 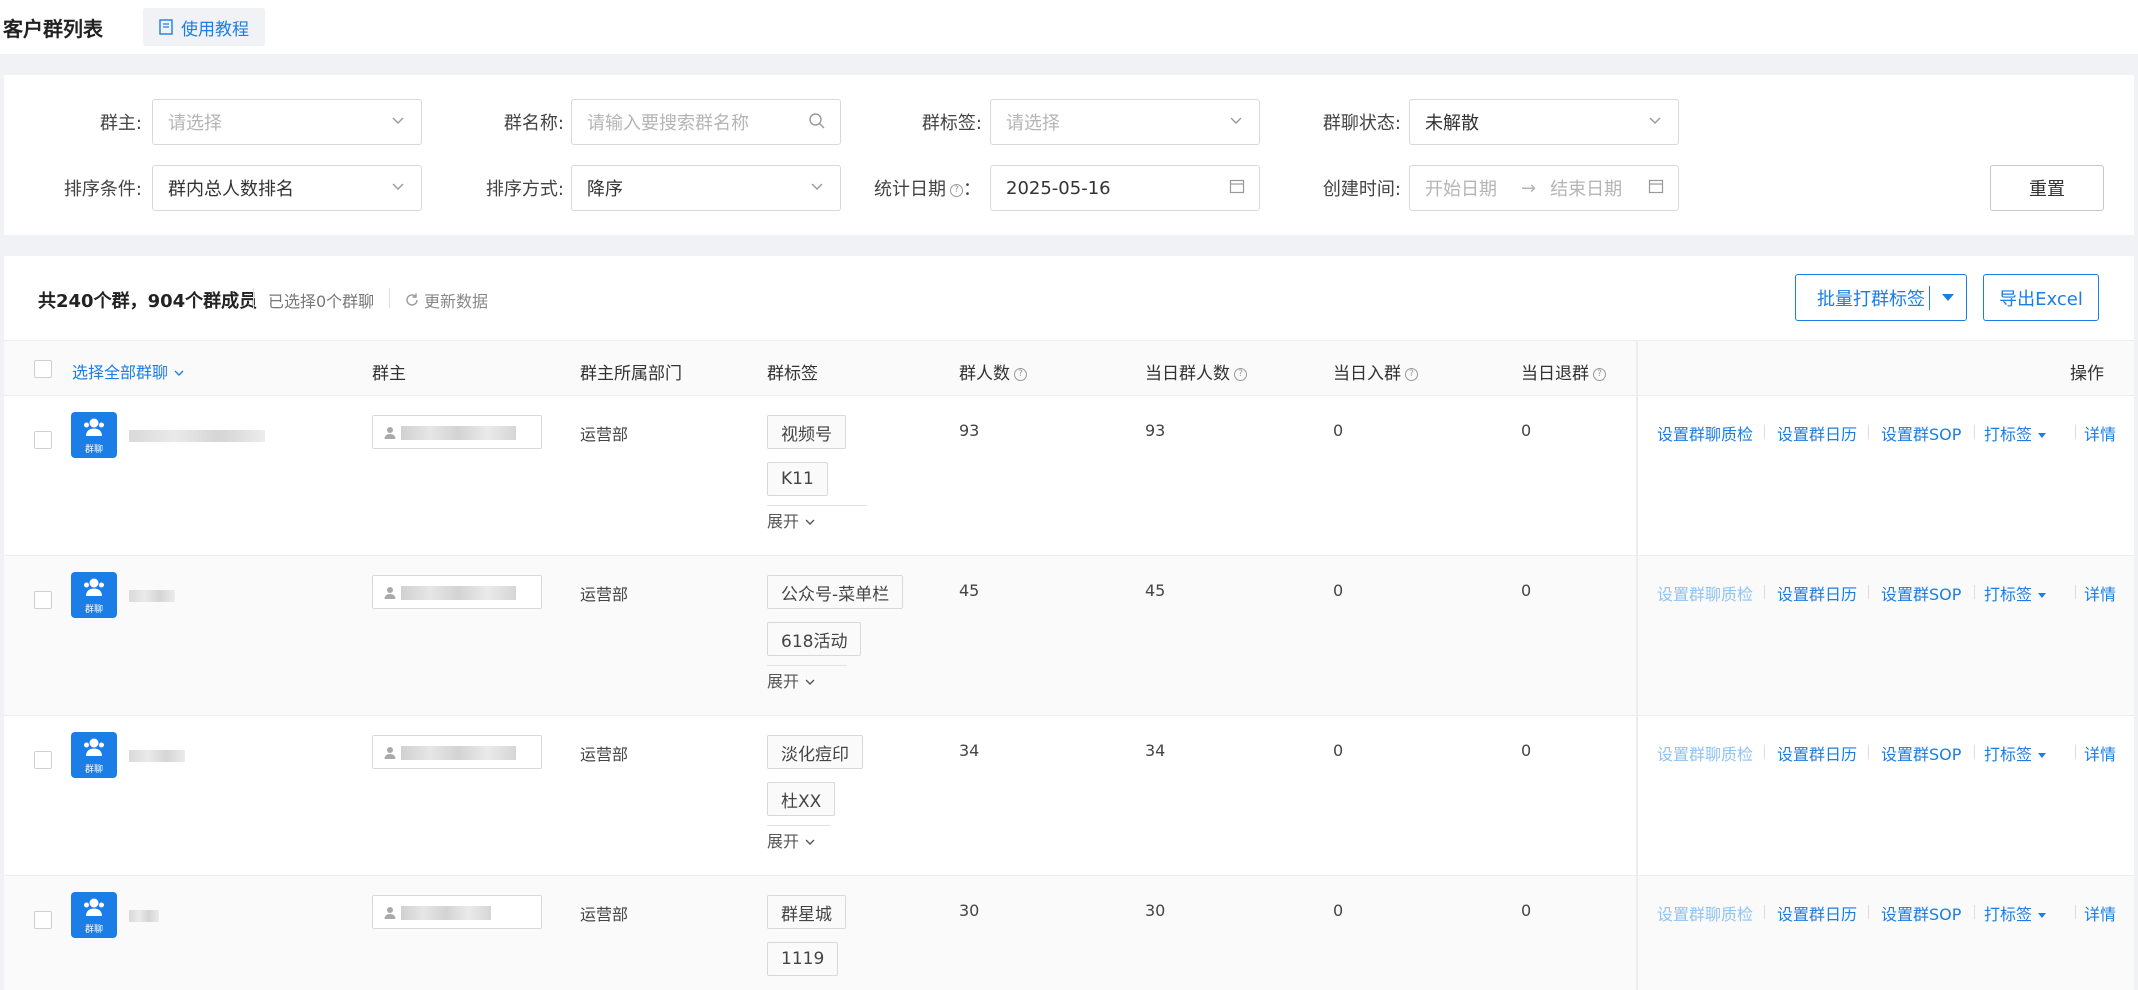 I want to click on column-header-owner: 群主, so click(x=389, y=374).